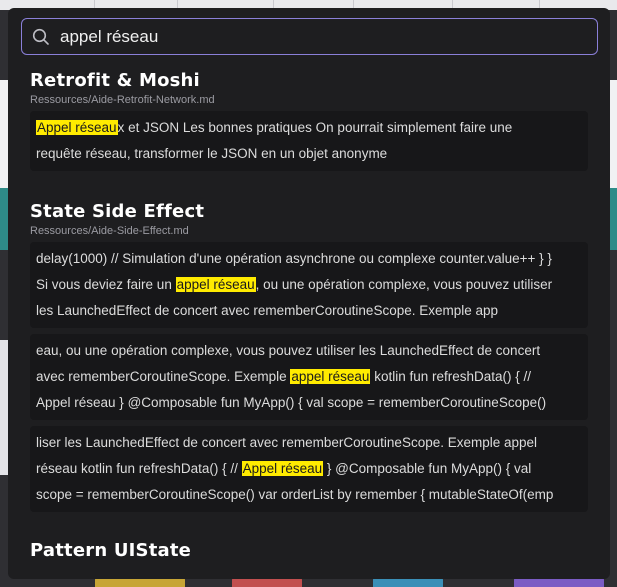 The width and height of the screenshot is (617, 587). I want to click on result-title: State Side Effect, so click(309, 212).